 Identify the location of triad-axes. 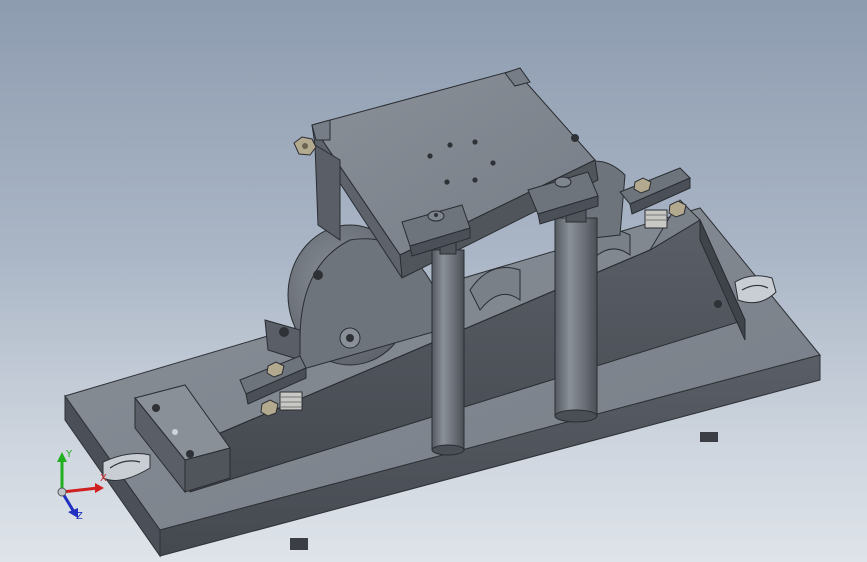
(80, 485).